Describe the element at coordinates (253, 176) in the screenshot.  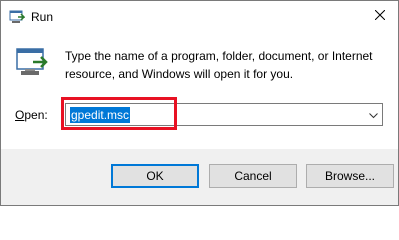
I see `cancel-button: Cancel` at that location.